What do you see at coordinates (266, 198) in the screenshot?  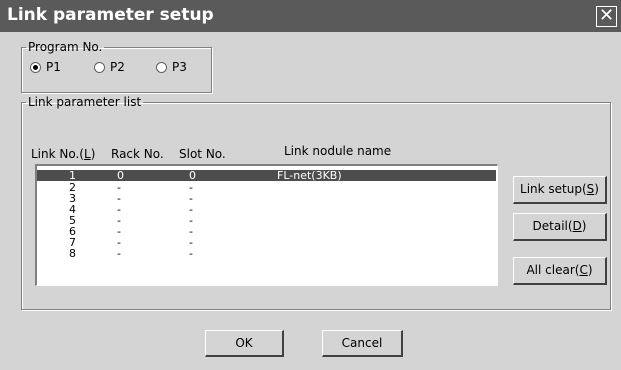 I see `link-row-3: 3 - -` at bounding box center [266, 198].